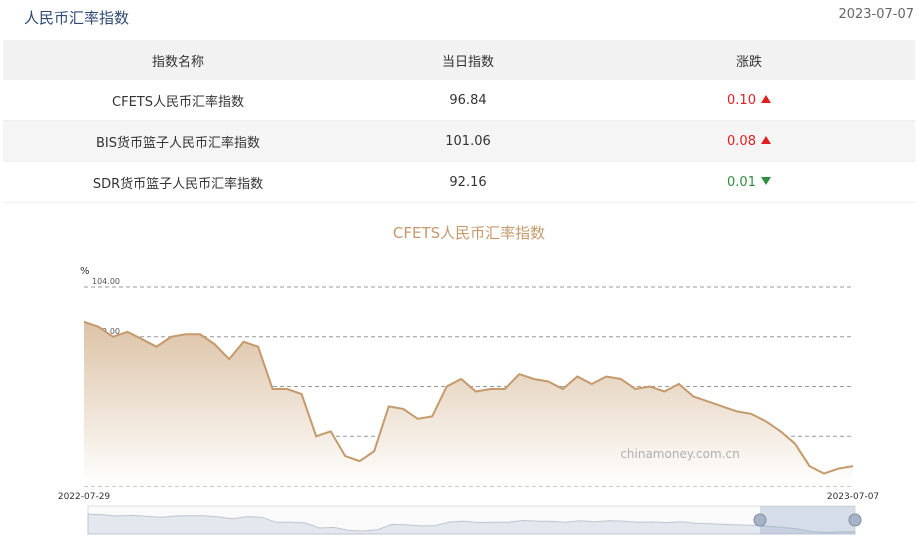 This screenshot has height=541, width=918. What do you see at coordinates (741, 182) in the screenshot?
I see `change-value: 0.01` at bounding box center [741, 182].